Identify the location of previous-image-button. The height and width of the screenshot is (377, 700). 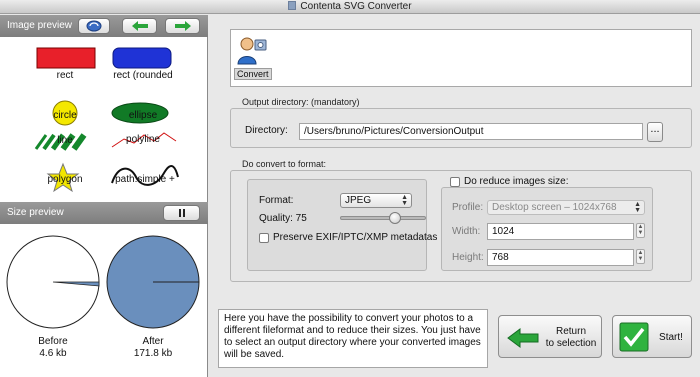
(139, 26).